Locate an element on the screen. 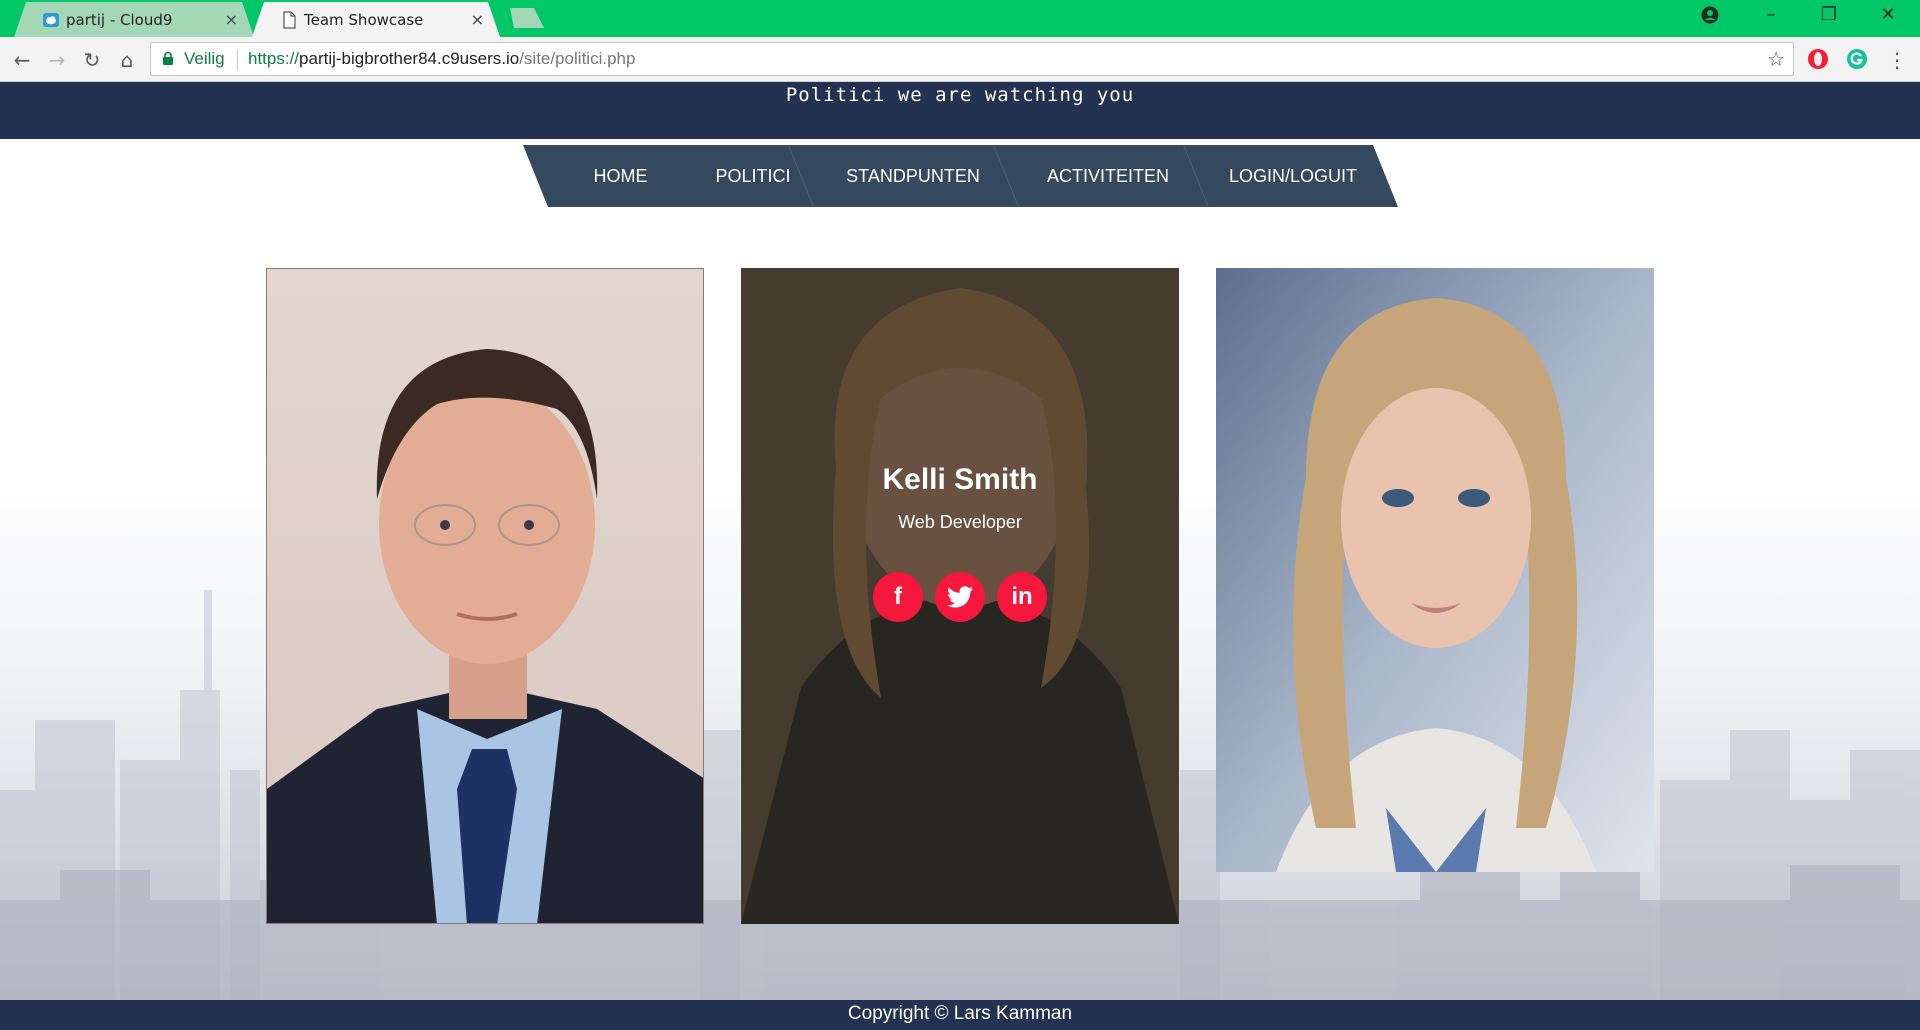  minimize-button: – is located at coordinates (1771, 14).